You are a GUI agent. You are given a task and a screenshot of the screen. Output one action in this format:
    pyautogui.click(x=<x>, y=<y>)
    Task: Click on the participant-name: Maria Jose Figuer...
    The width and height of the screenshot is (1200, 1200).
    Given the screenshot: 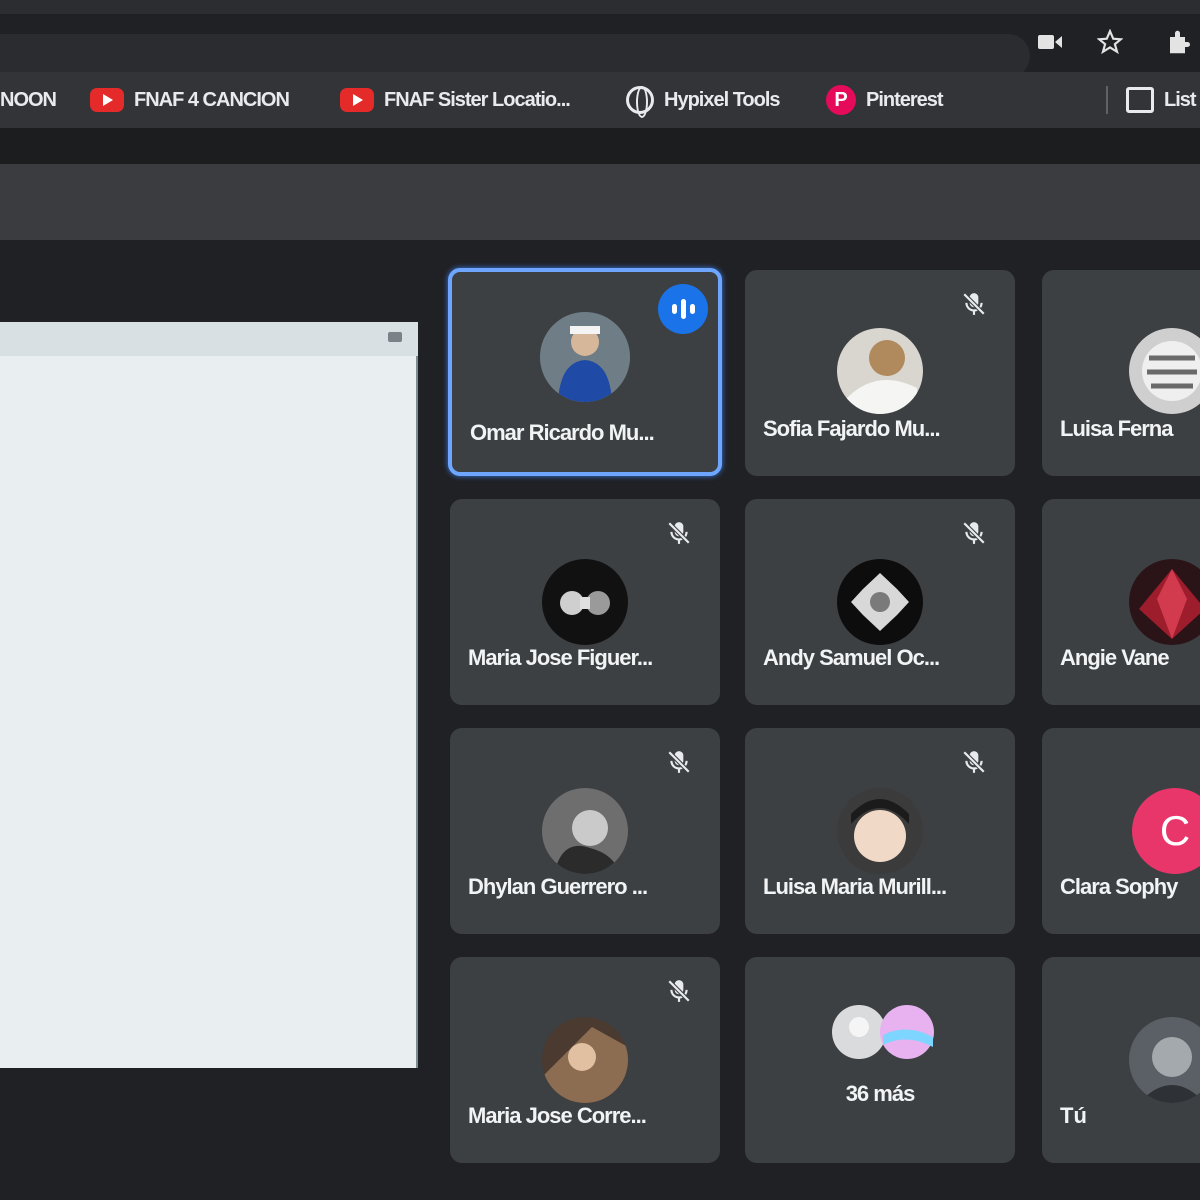 What is the action you would take?
    pyautogui.click(x=560, y=657)
    